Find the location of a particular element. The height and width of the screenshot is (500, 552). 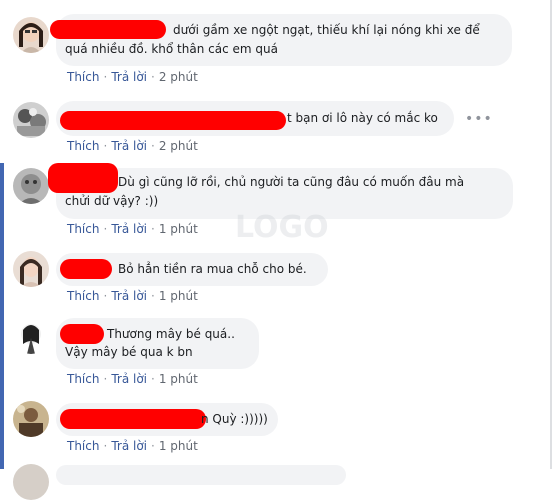

comment-text: n Quỳ :))))) is located at coordinates (234, 419).